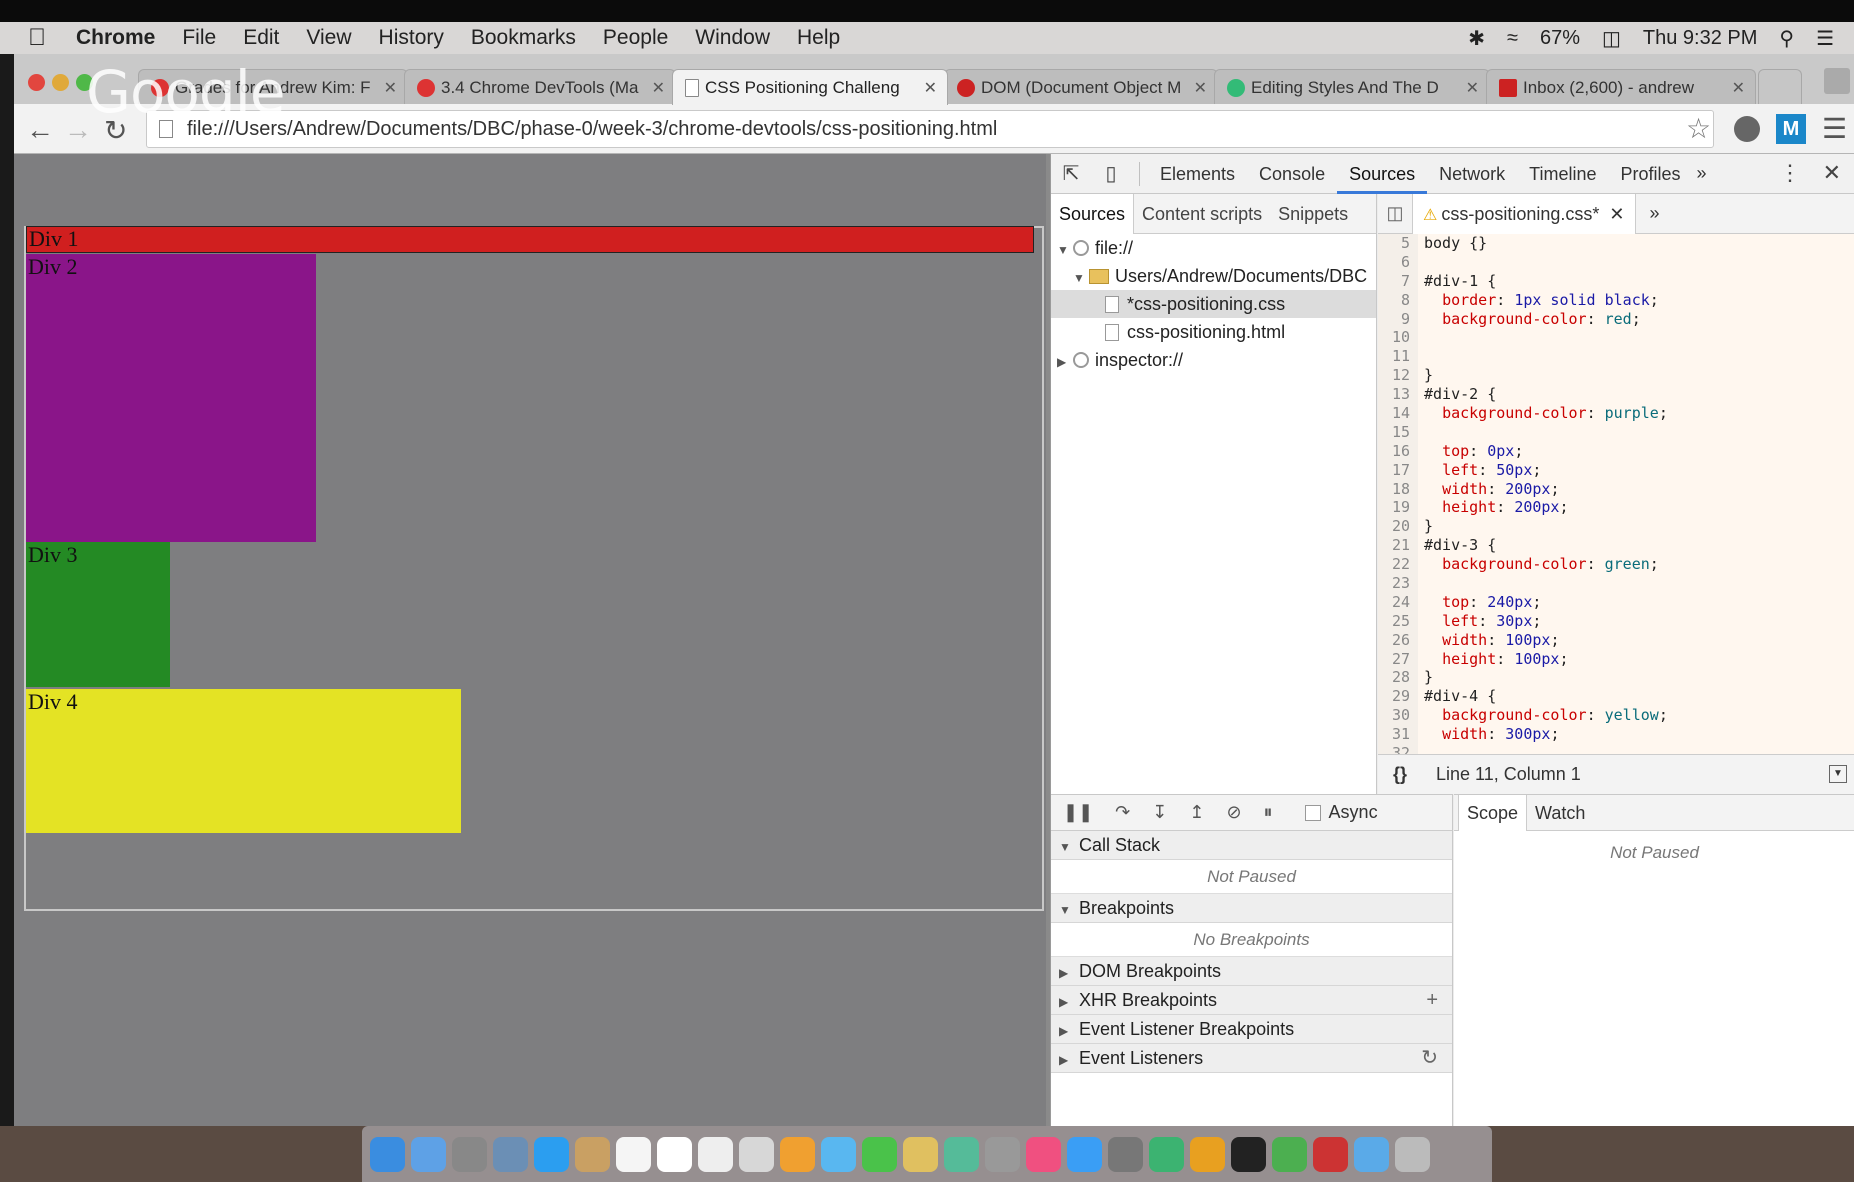 This screenshot has height=1182, width=1854. Describe the element at coordinates (1476, 38) in the screenshot. I see `bluetooth-icon: ✱` at that location.